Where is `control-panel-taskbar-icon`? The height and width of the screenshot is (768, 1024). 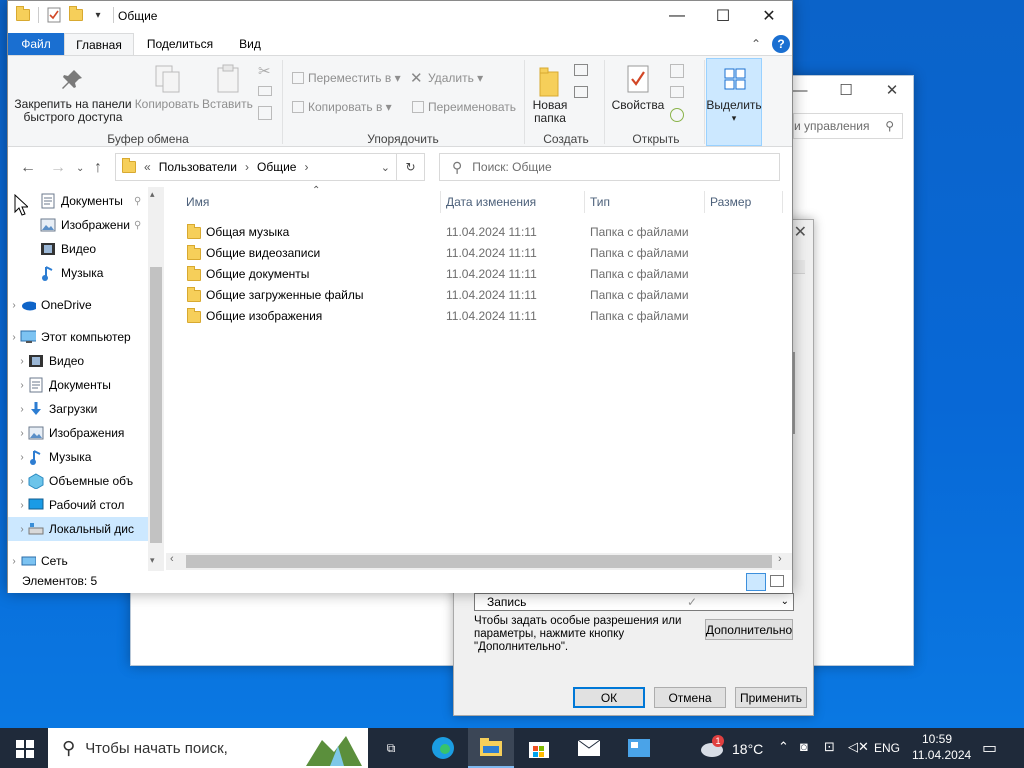
control-panel-taskbar-icon is located at coordinates (639, 748).